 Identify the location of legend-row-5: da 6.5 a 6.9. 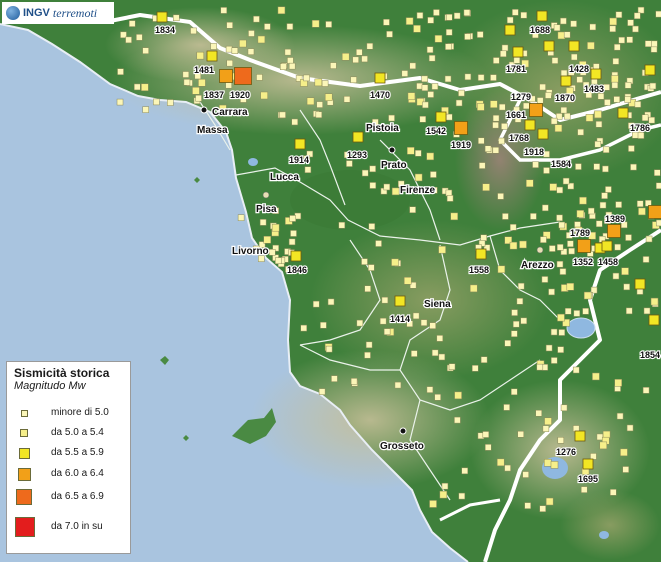
(59, 497).